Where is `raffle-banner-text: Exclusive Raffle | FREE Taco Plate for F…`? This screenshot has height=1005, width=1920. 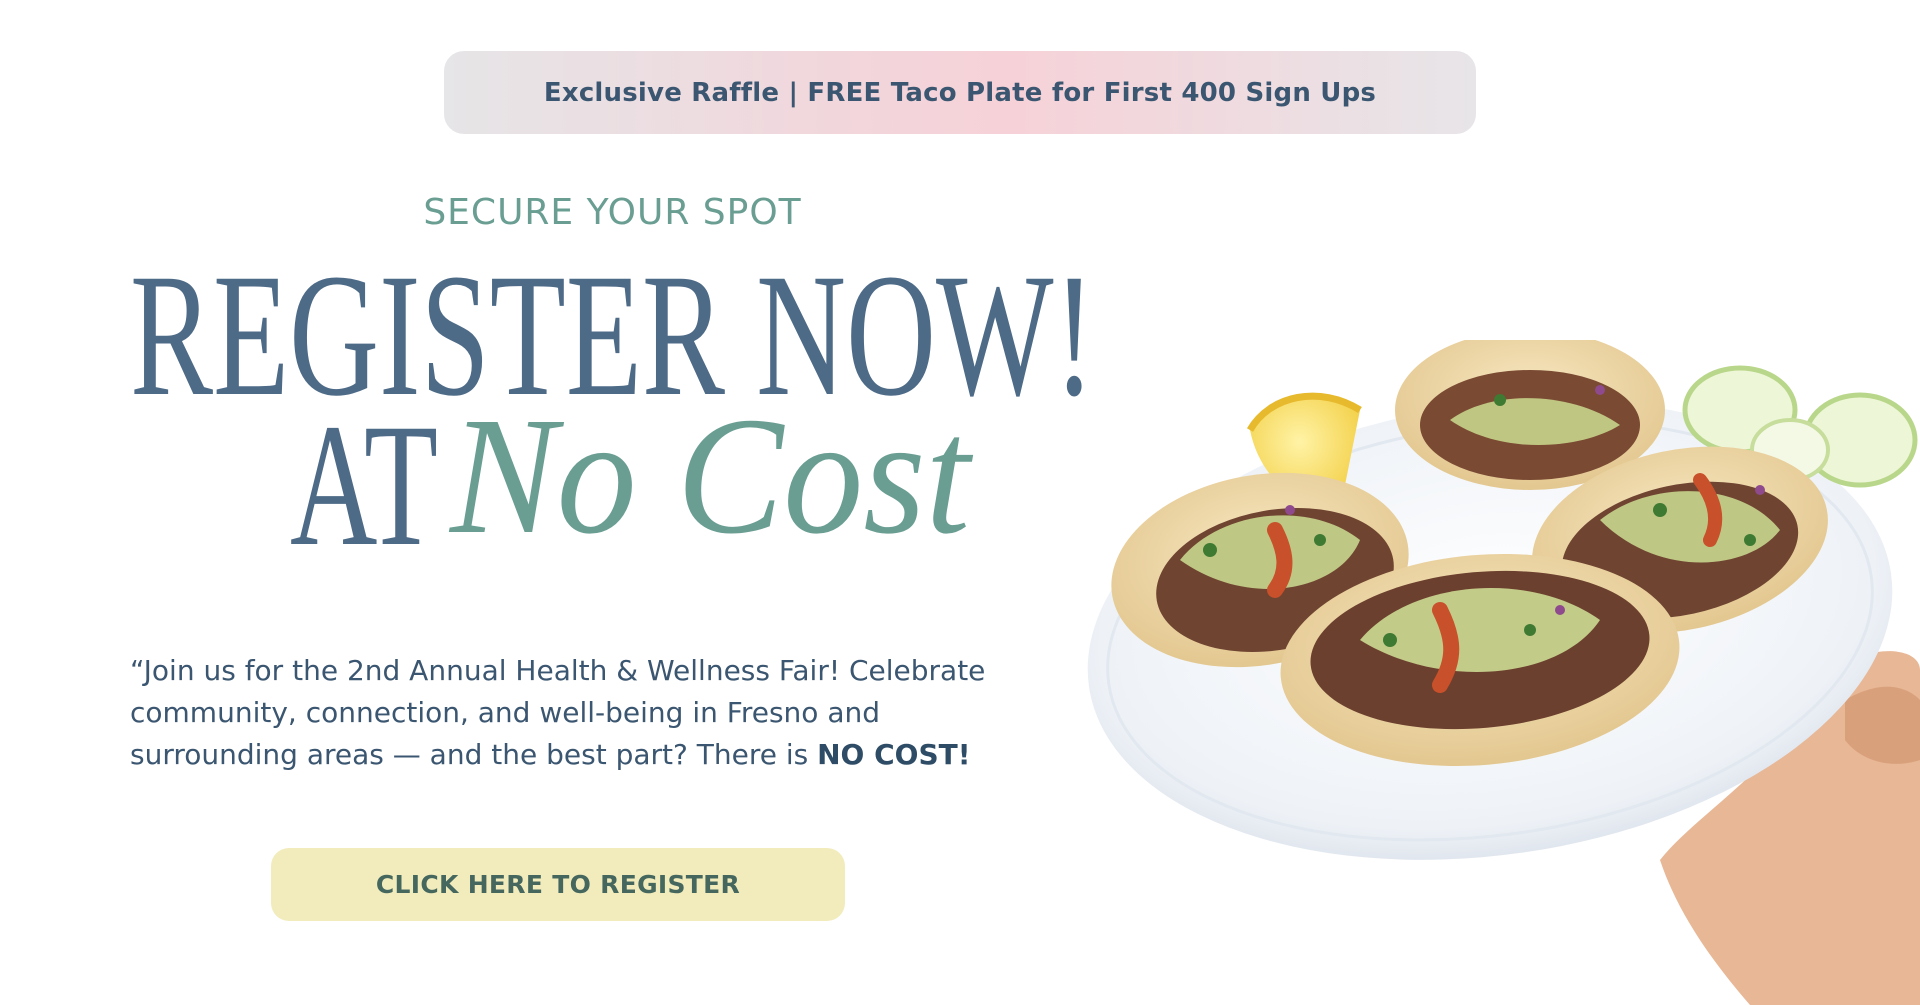
raffle-banner-text: Exclusive Raffle | FREE Taco Plate for F… is located at coordinates (960, 92).